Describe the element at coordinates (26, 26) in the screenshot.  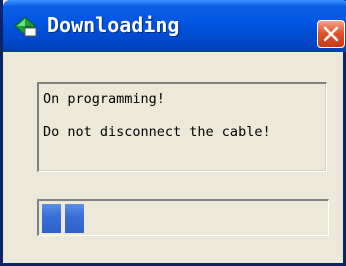
I see `app-icon` at that location.